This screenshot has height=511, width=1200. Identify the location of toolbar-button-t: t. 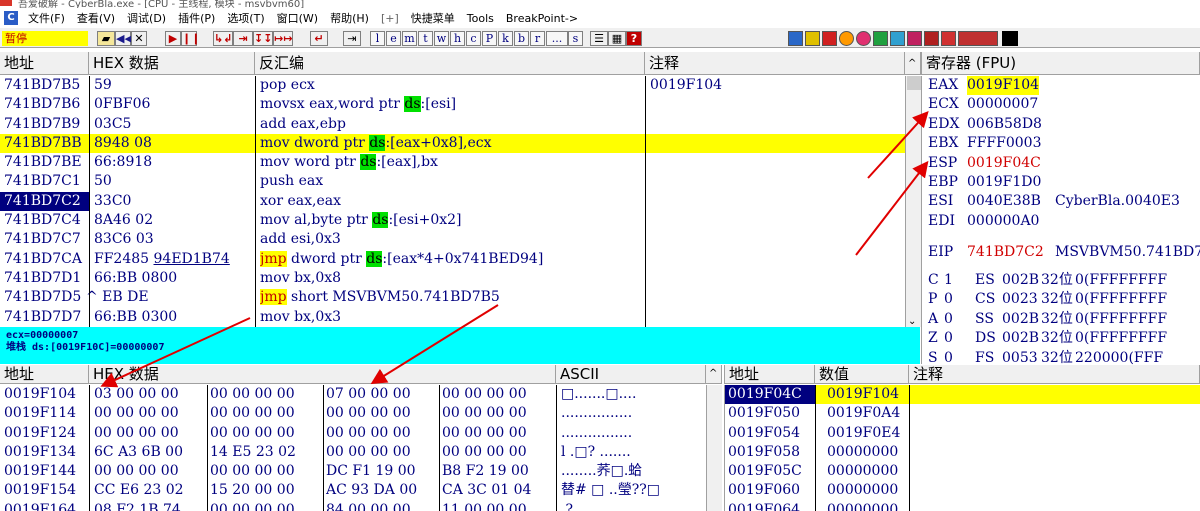
(425, 38).